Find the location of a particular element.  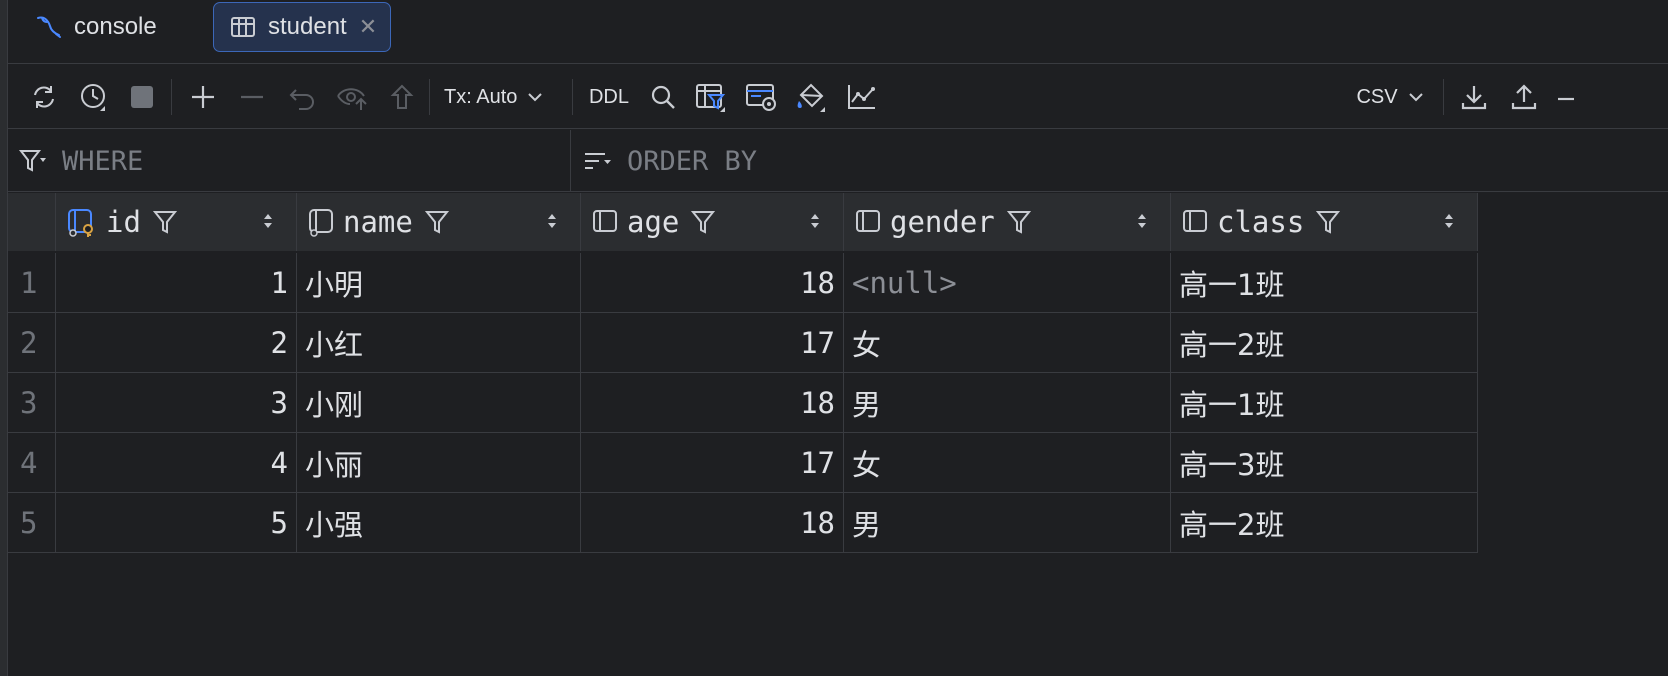

view-pending-button is located at coordinates (353, 97).